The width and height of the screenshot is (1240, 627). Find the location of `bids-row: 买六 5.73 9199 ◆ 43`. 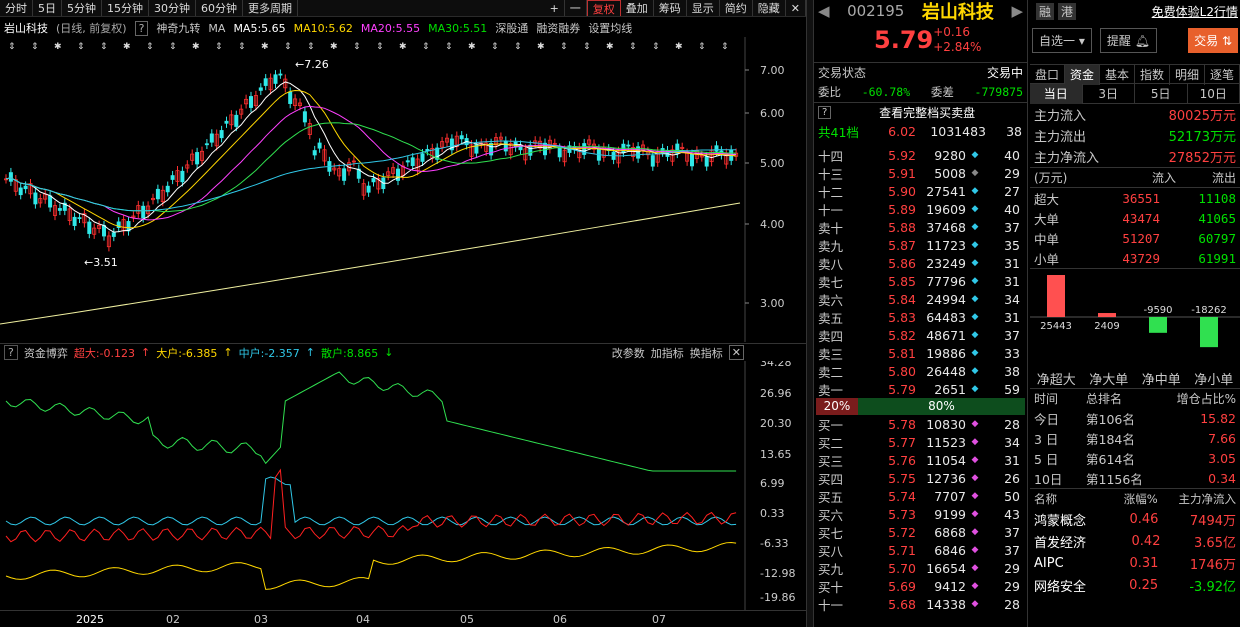

bids-row: 买六 5.73 9199 ◆ 43 is located at coordinates (920, 514).